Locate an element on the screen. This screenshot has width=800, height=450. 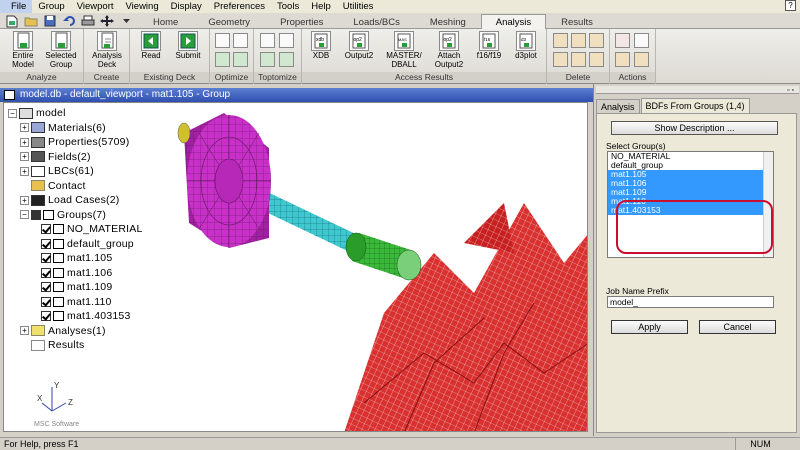
action-chart-icon is located at coordinates (622, 40).